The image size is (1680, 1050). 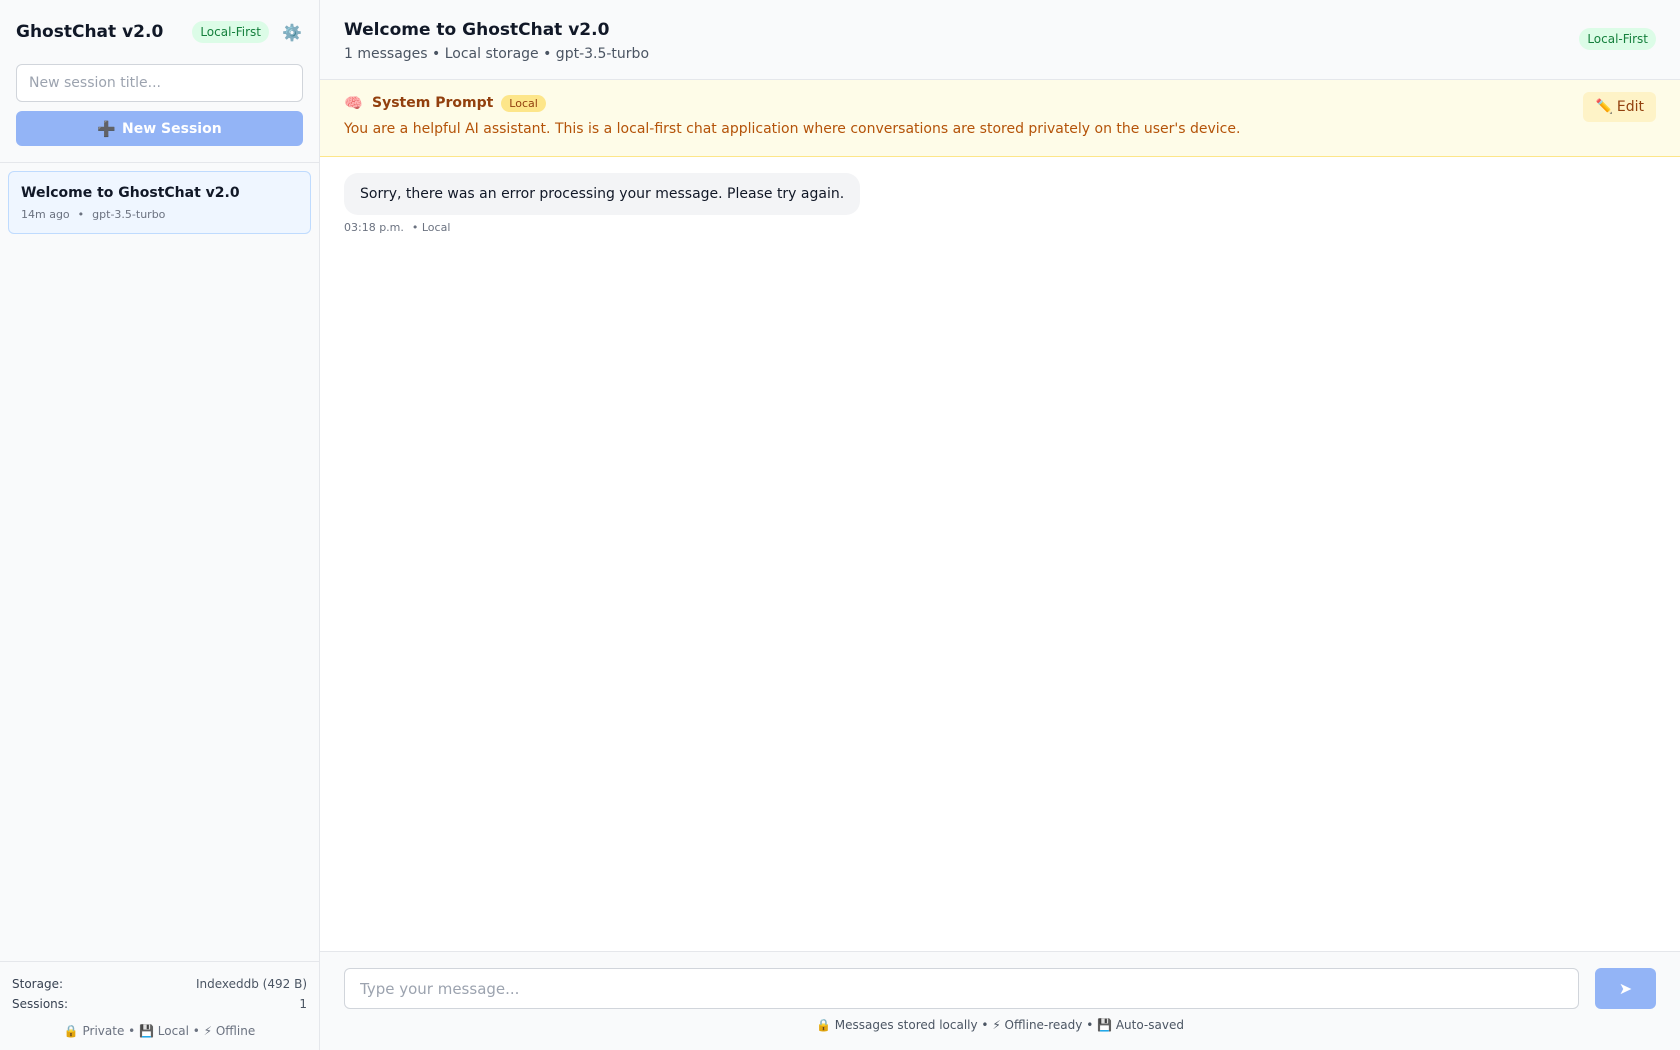 I want to click on message-storage-tag: • Local, so click(x=431, y=227).